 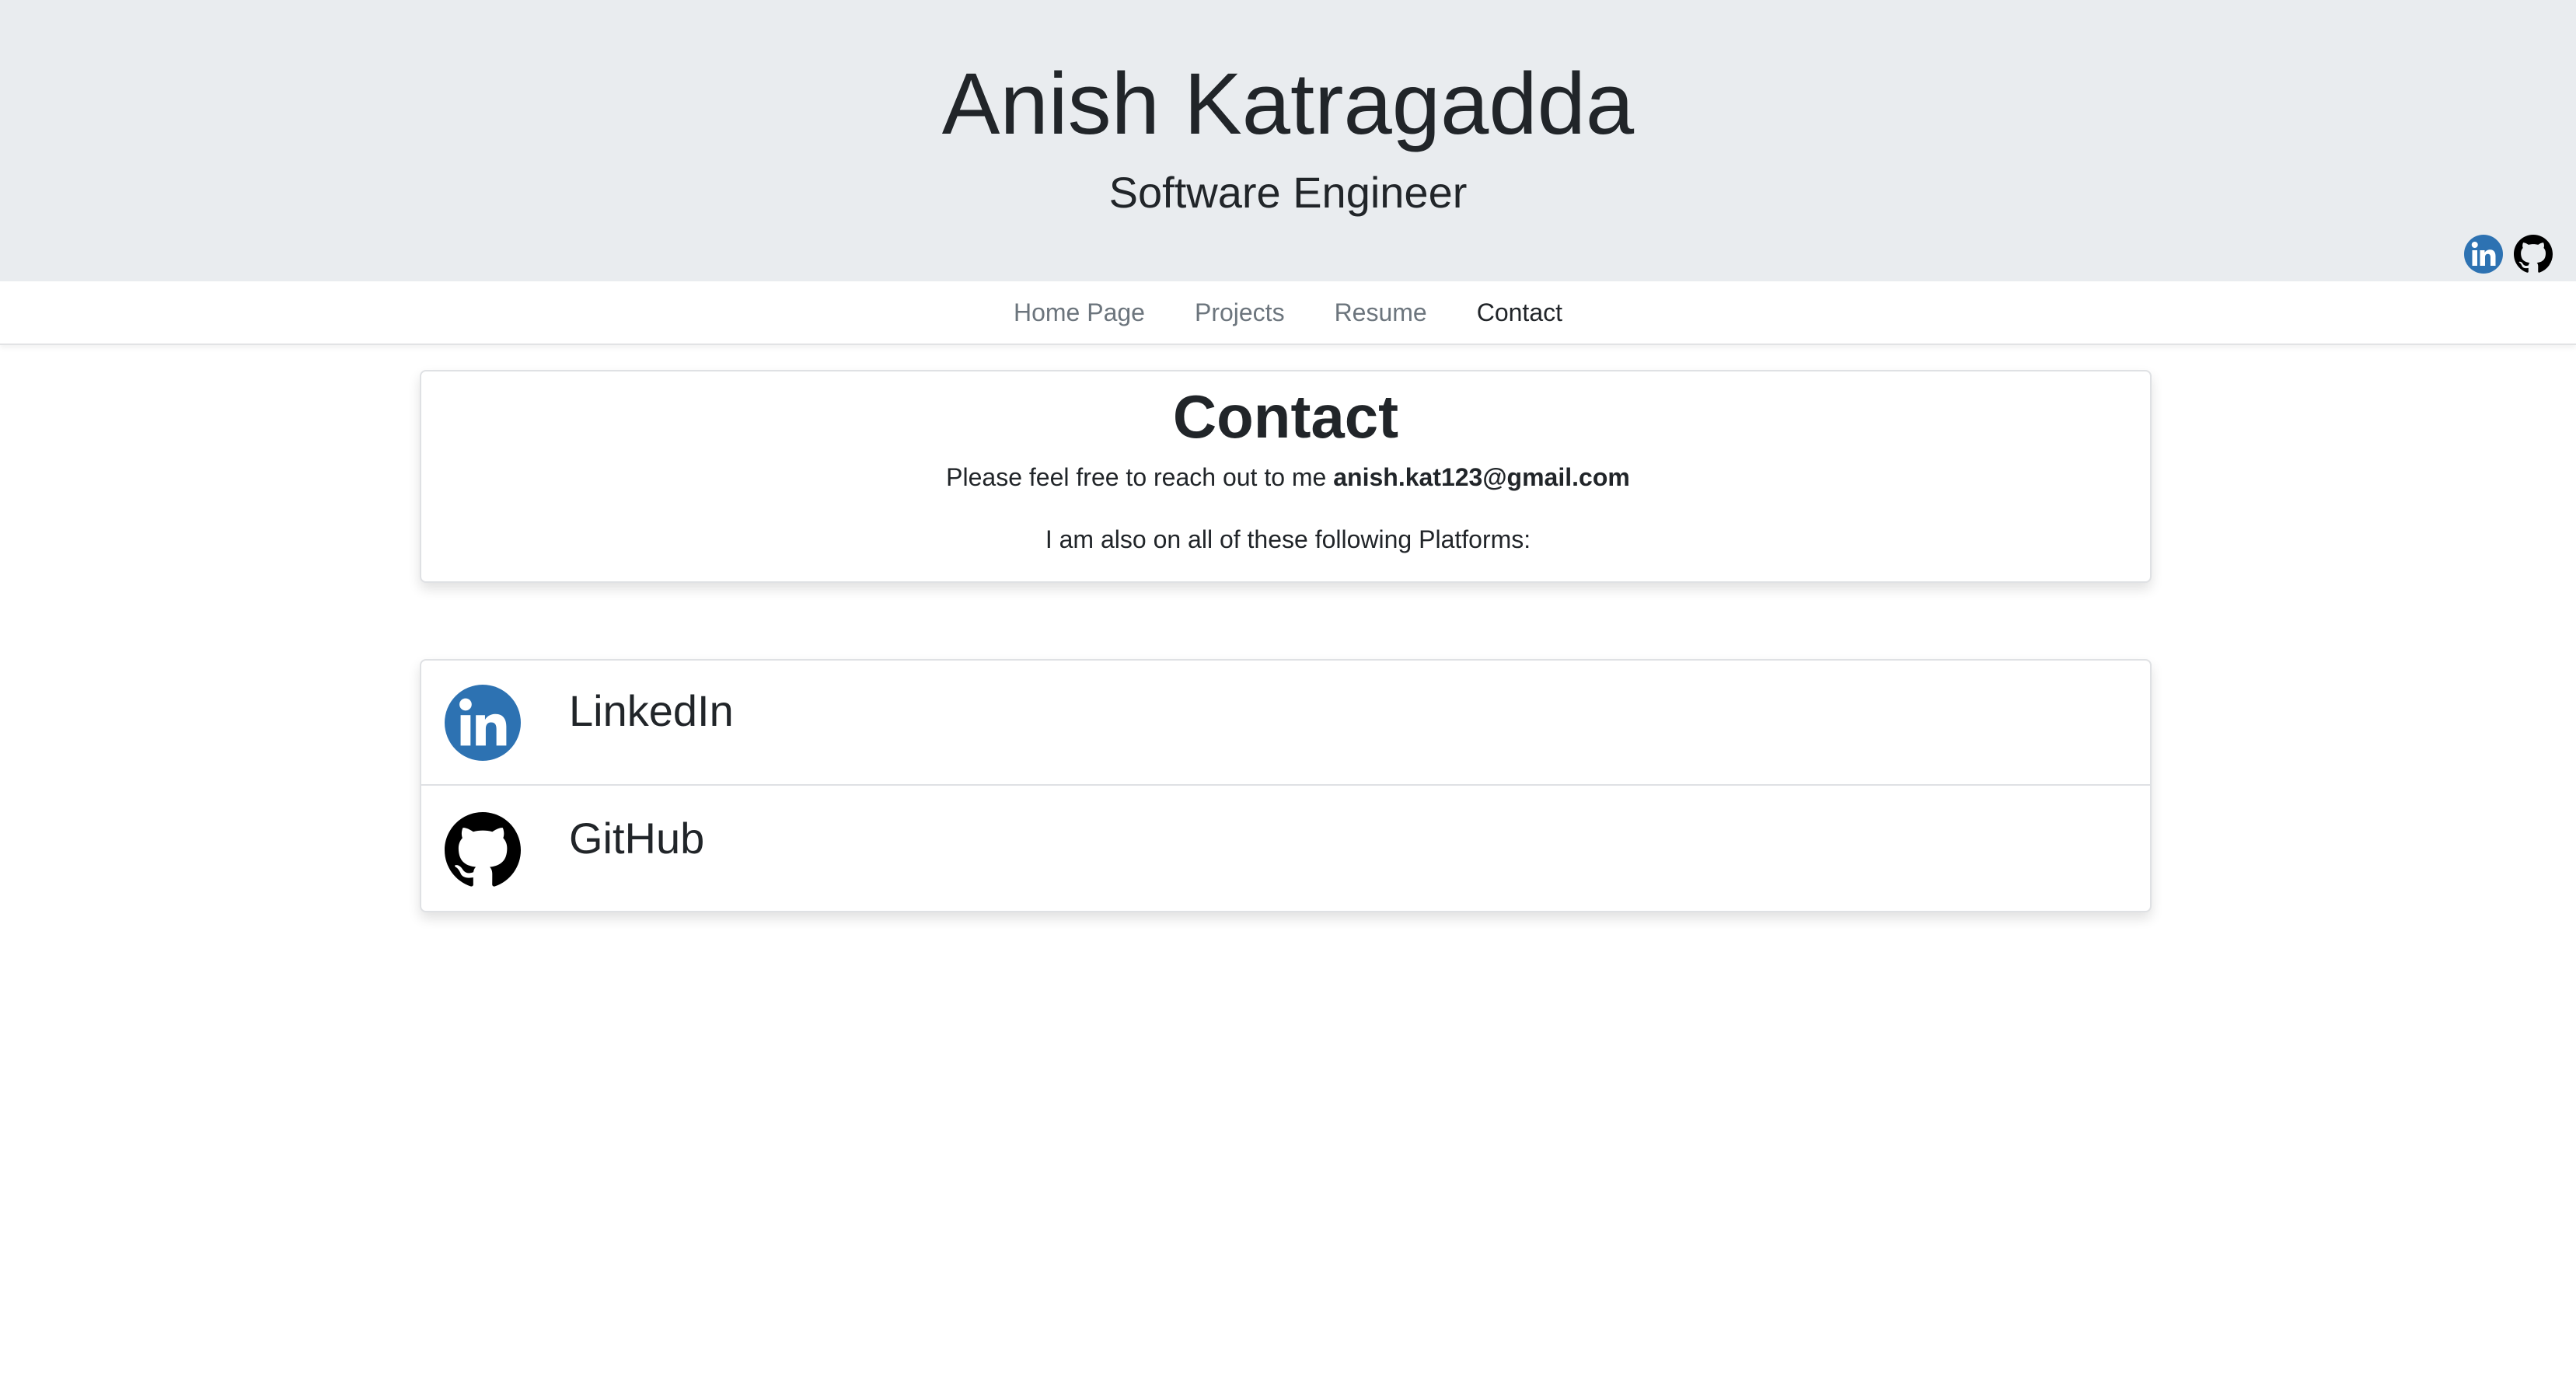 What do you see at coordinates (1288, 192) in the screenshot?
I see `site-subtitle: Software Engineer` at bounding box center [1288, 192].